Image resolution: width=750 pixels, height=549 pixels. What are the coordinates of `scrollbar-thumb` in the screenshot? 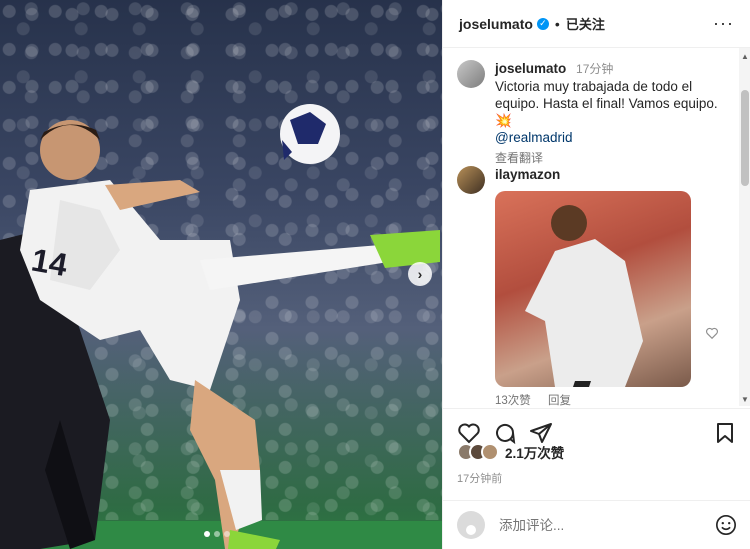 It's located at (745, 138).